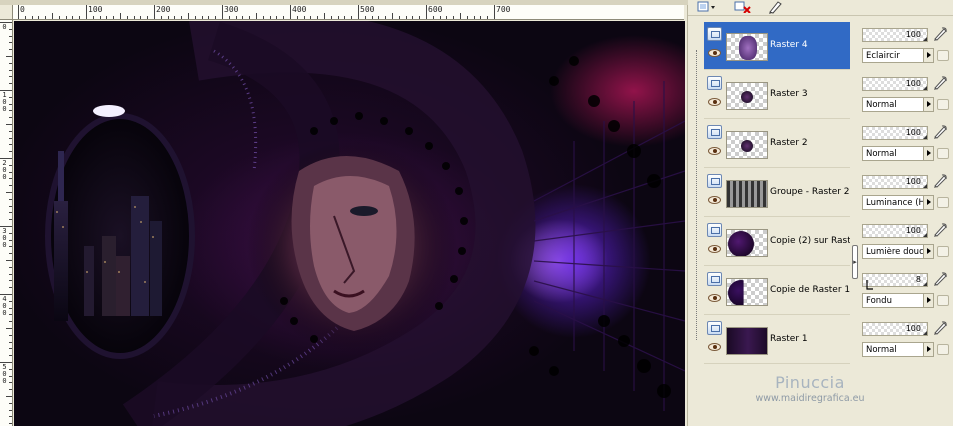  Describe the element at coordinates (775, 7) in the screenshot. I see `brush-icon` at that location.